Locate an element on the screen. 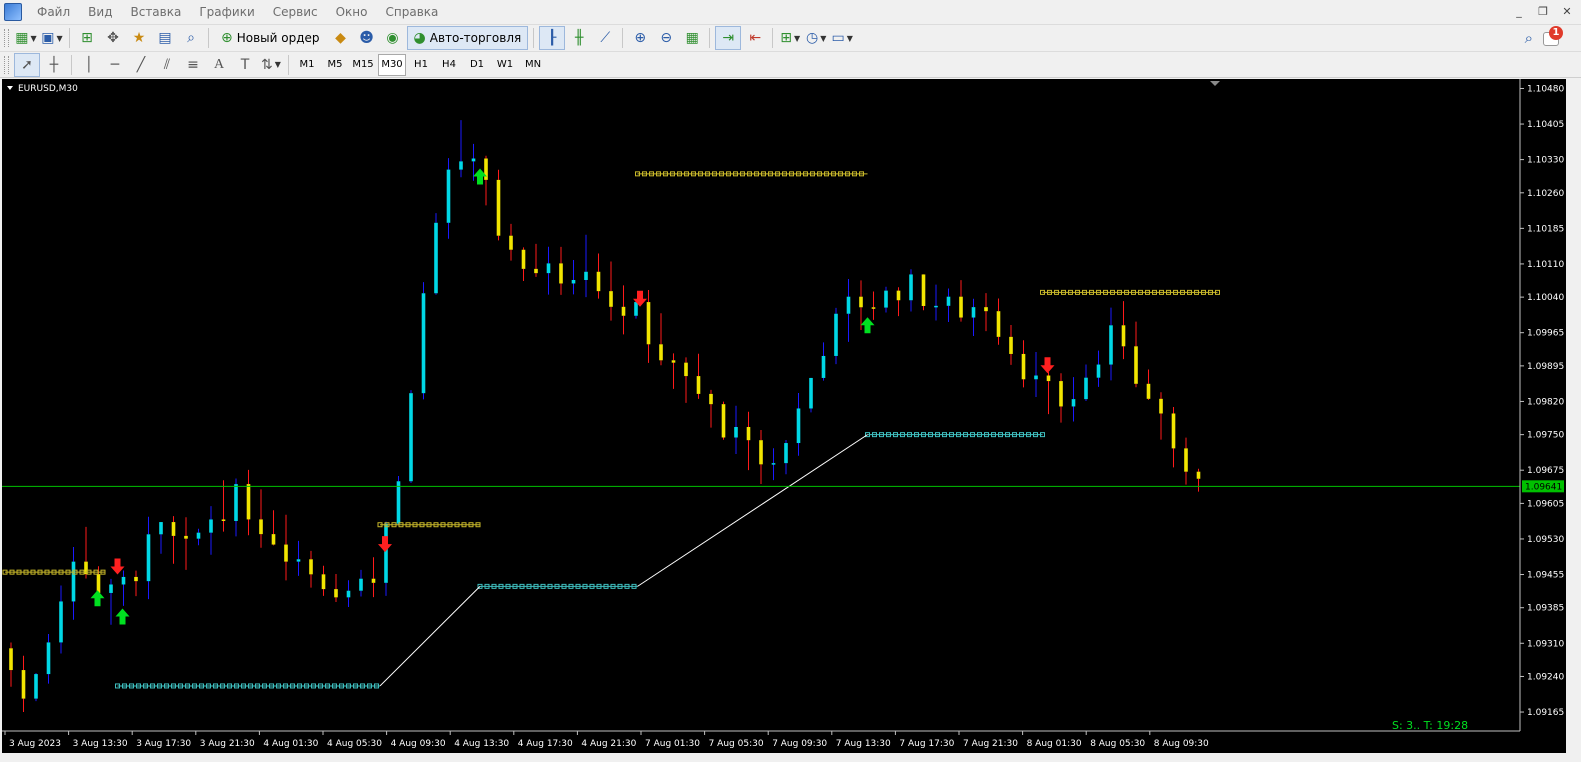  text-label-icon: T is located at coordinates (245, 64).